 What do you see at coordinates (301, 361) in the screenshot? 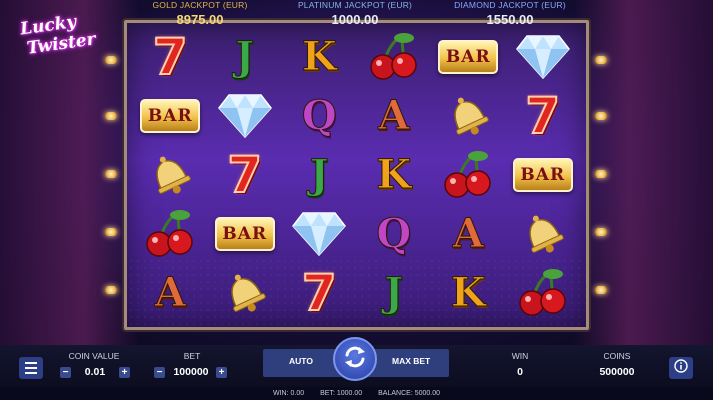
I see `auto-button: AUTO` at bounding box center [301, 361].